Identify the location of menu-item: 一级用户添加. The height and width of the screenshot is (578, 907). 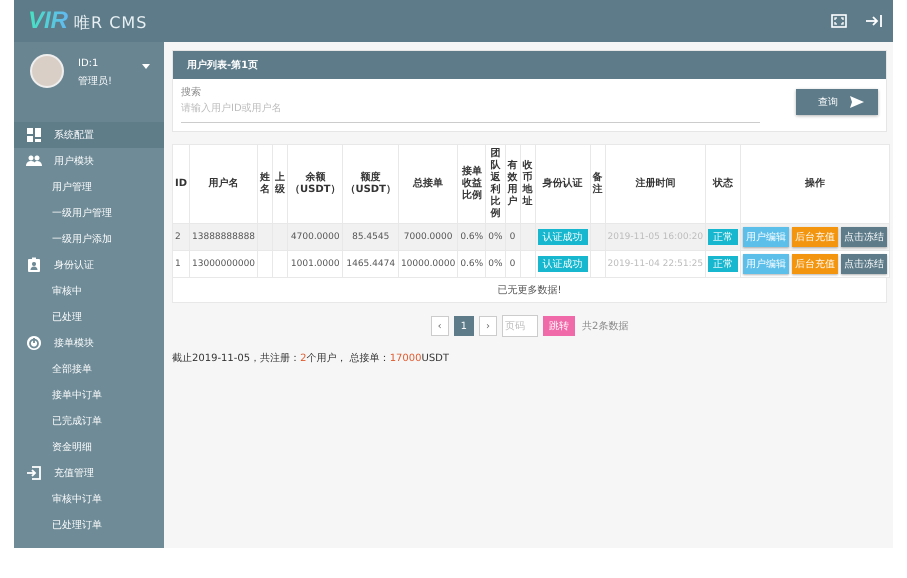
(89, 239).